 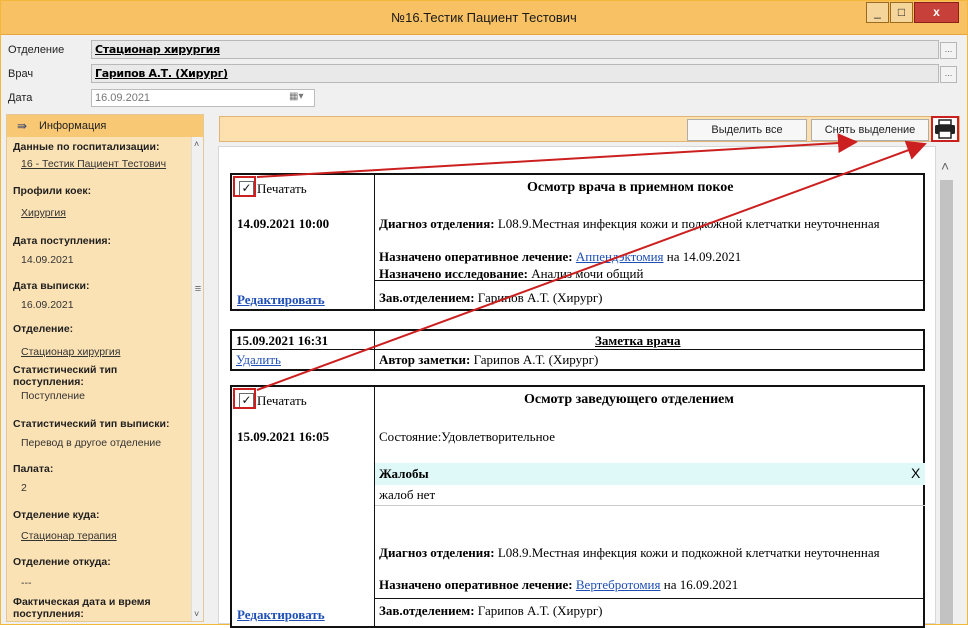 What do you see at coordinates (21, 74) in the screenshot?
I see `doctor-label: Врач` at bounding box center [21, 74].